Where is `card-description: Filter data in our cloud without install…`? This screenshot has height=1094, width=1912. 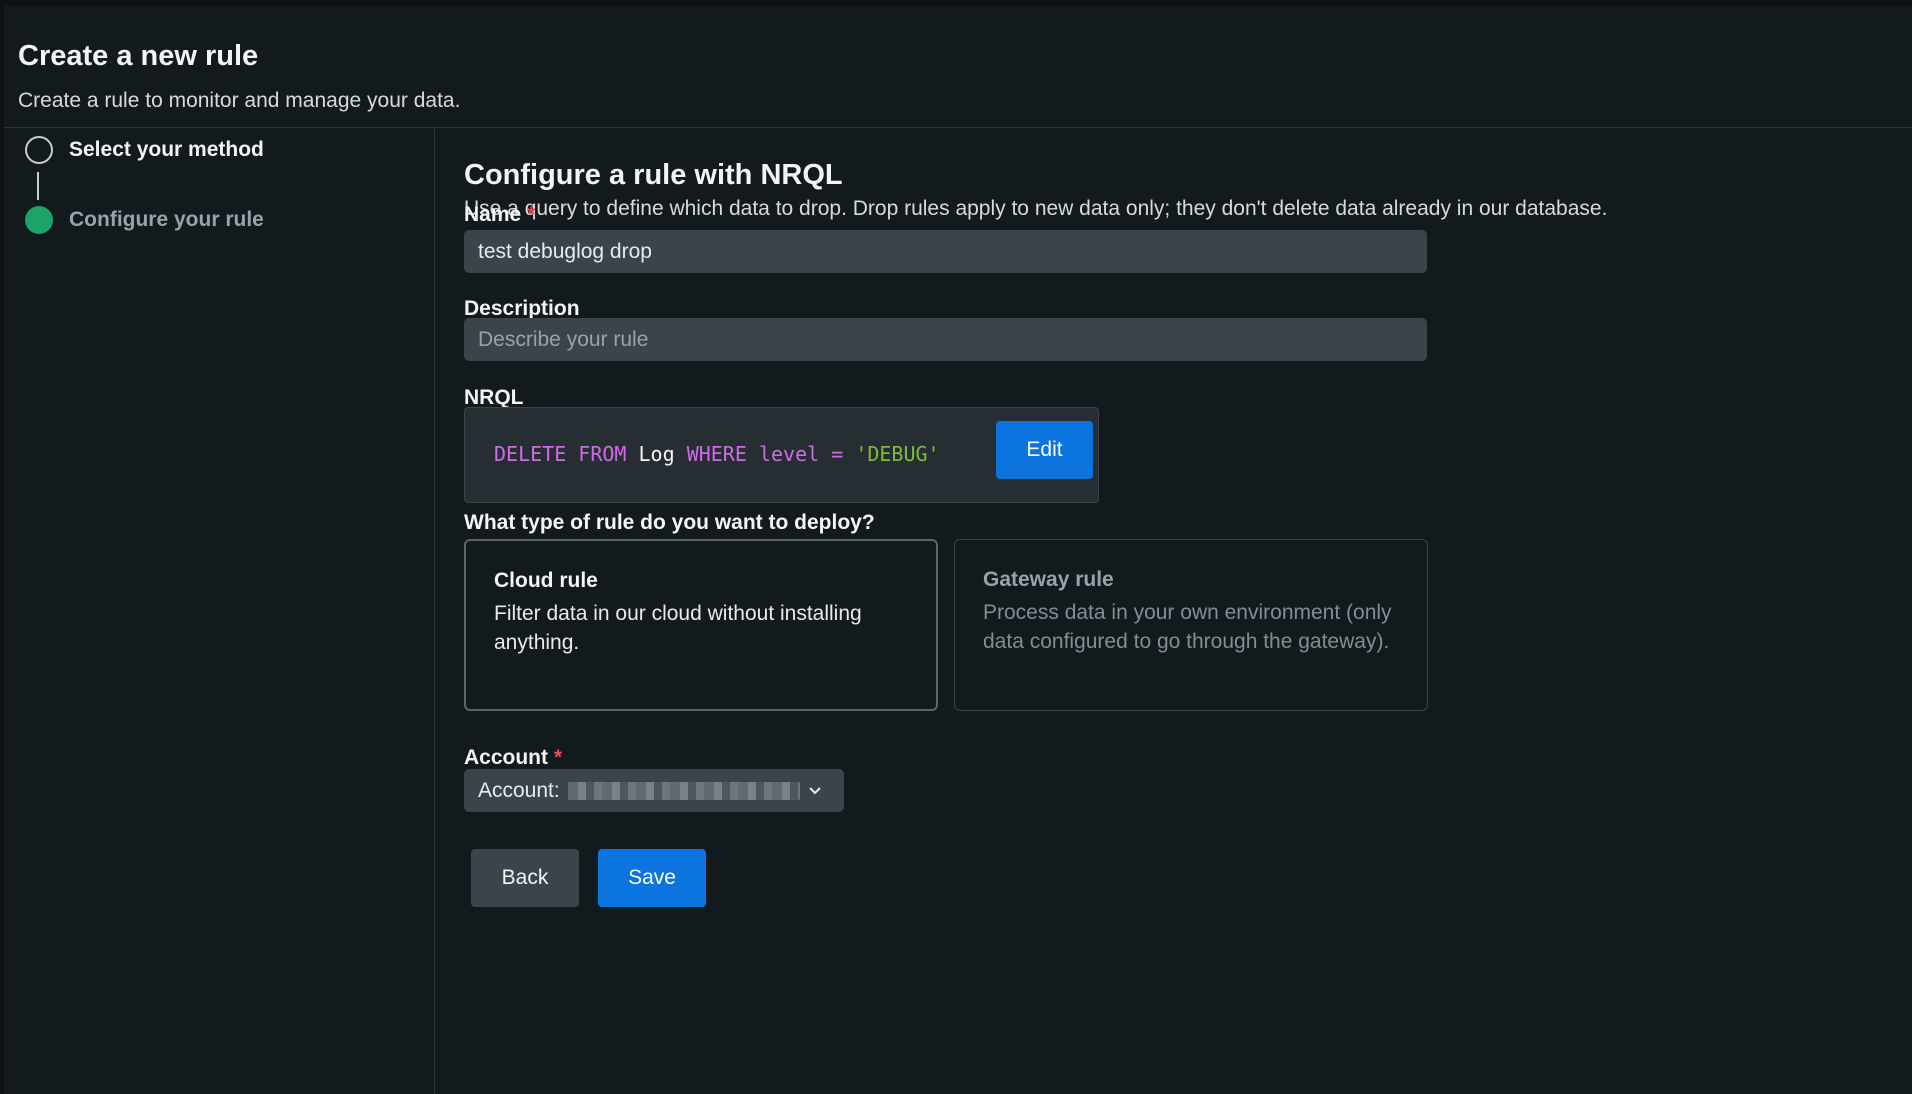 card-description: Filter data in our cloud without install… is located at coordinates (678, 628).